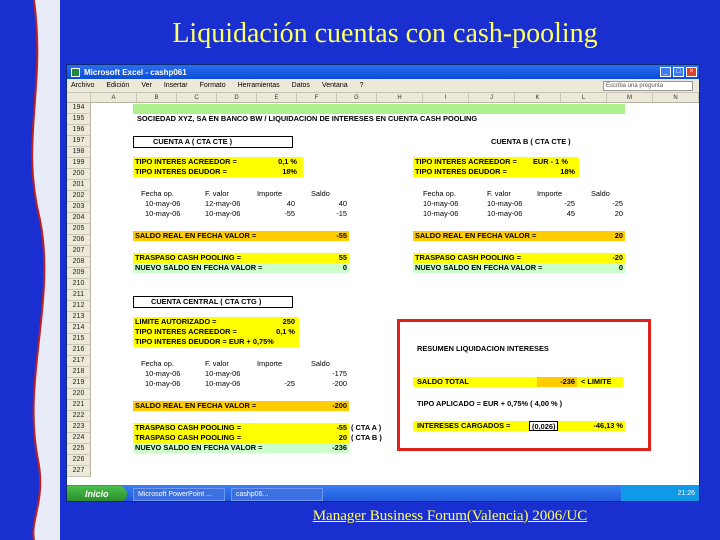 Image resolution: width=720 pixels, height=540 pixels. What do you see at coordinates (79, 174) in the screenshot?
I see `row-header: 200` at bounding box center [79, 174].